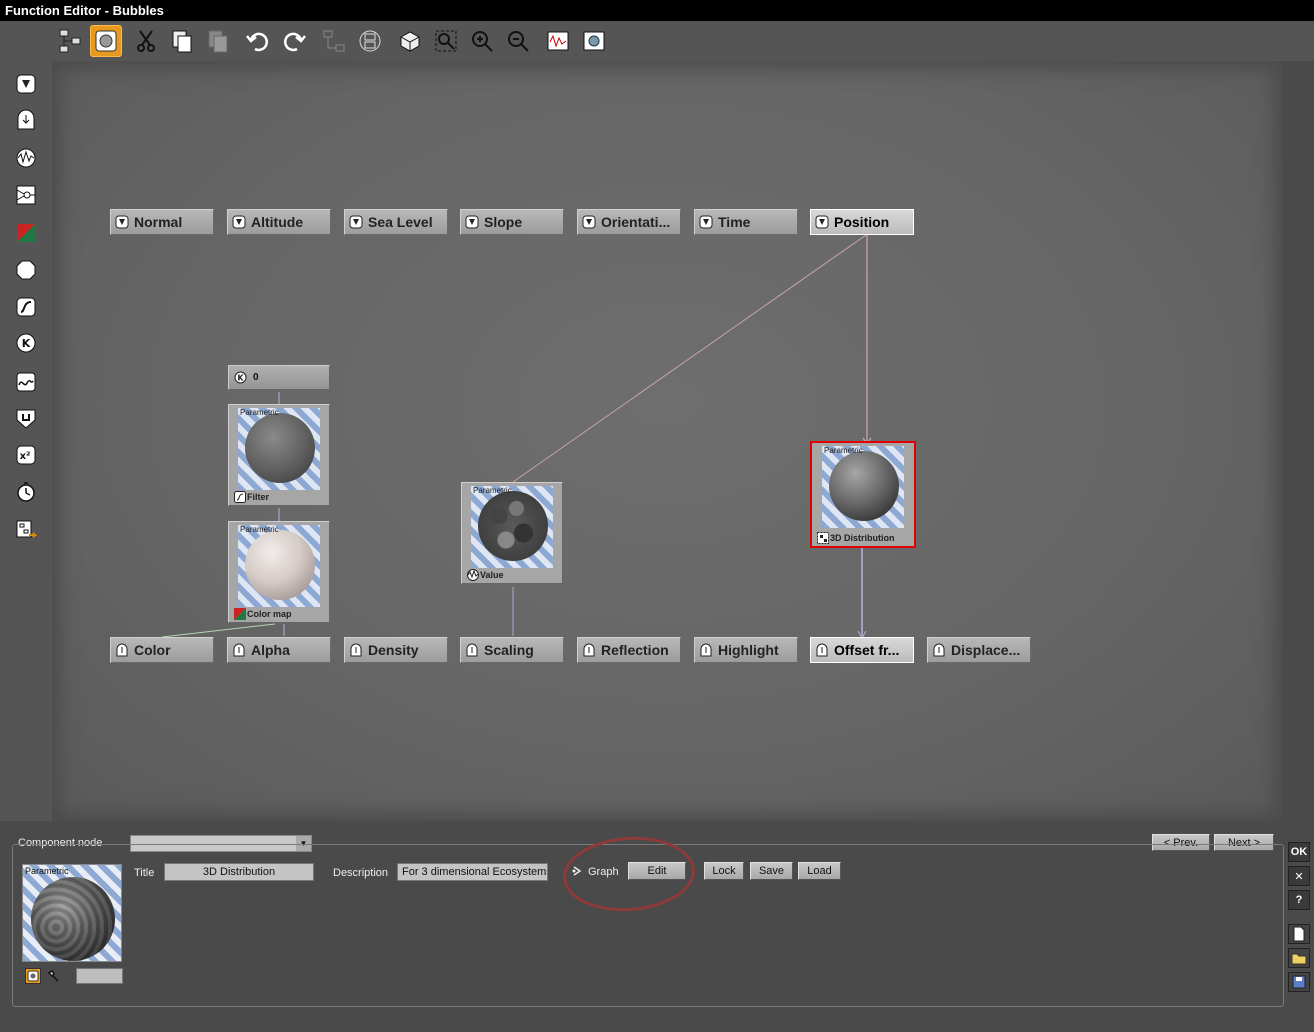 This screenshot has width=1314, height=1032. Describe the element at coordinates (629, 650) in the screenshot. I see `output-node-reflection: Reflection` at that location.